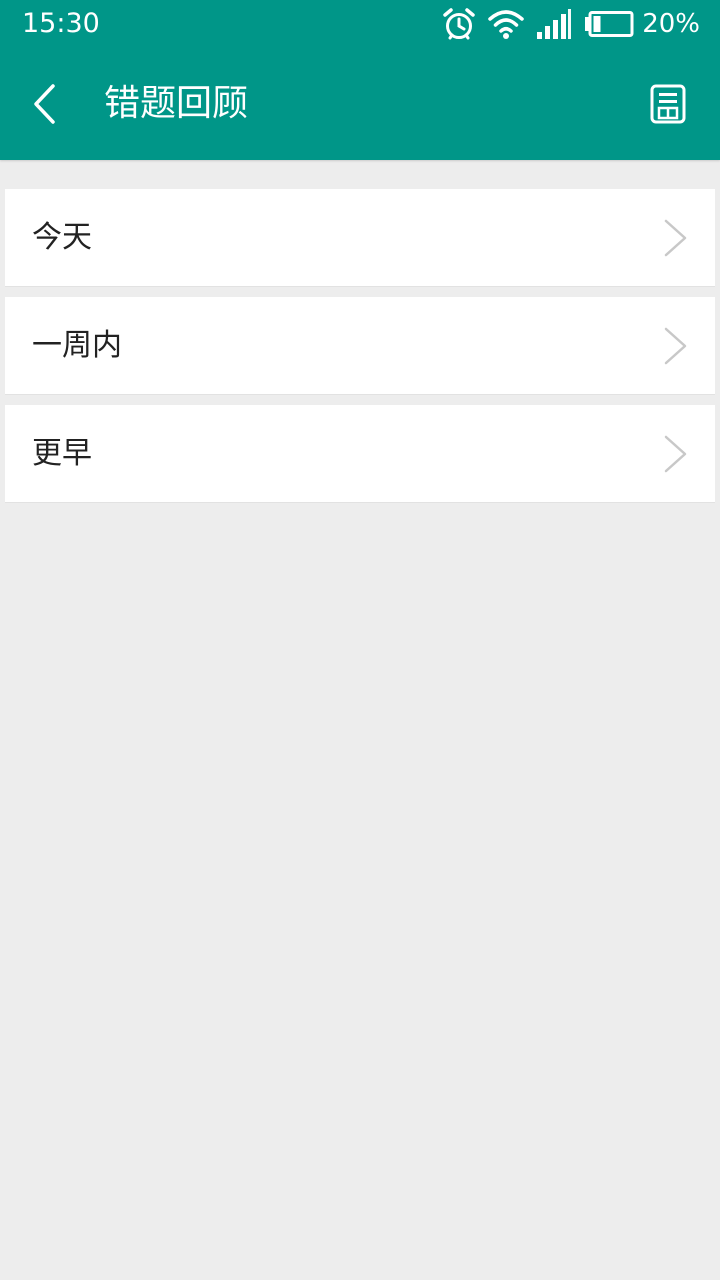  I want to click on status-time: 15:30, so click(61, 23).